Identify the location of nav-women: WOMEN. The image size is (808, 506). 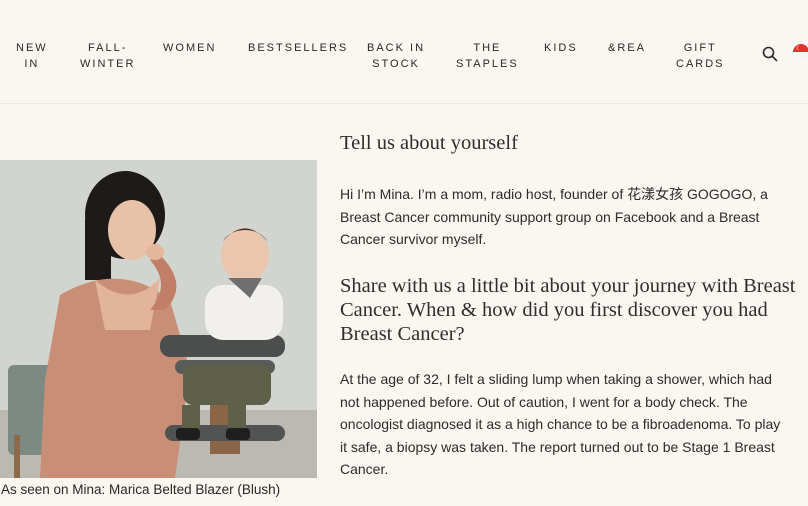
(189, 48).